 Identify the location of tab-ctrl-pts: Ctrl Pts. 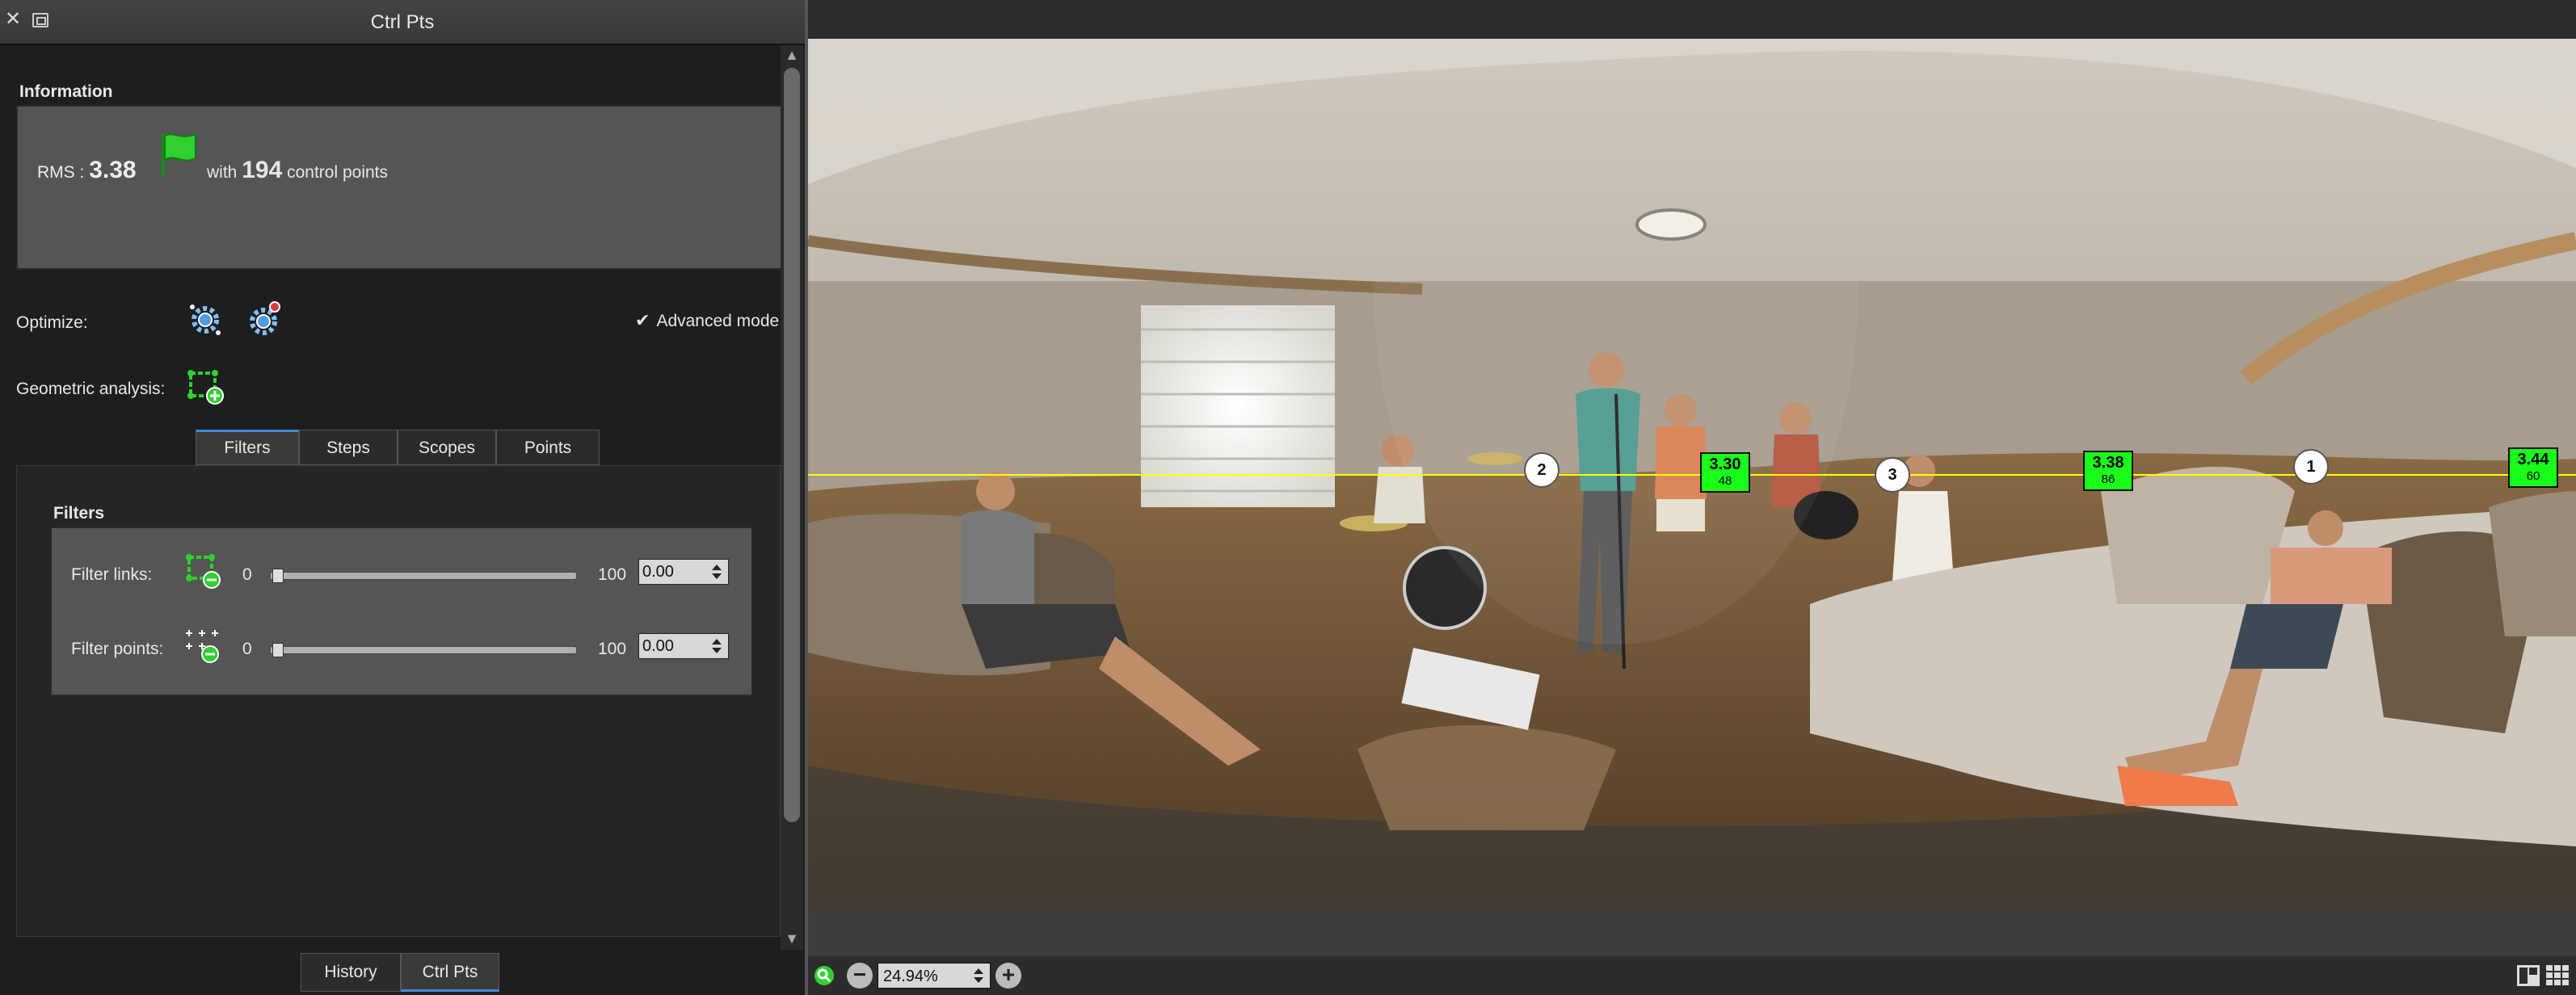
(450, 972).